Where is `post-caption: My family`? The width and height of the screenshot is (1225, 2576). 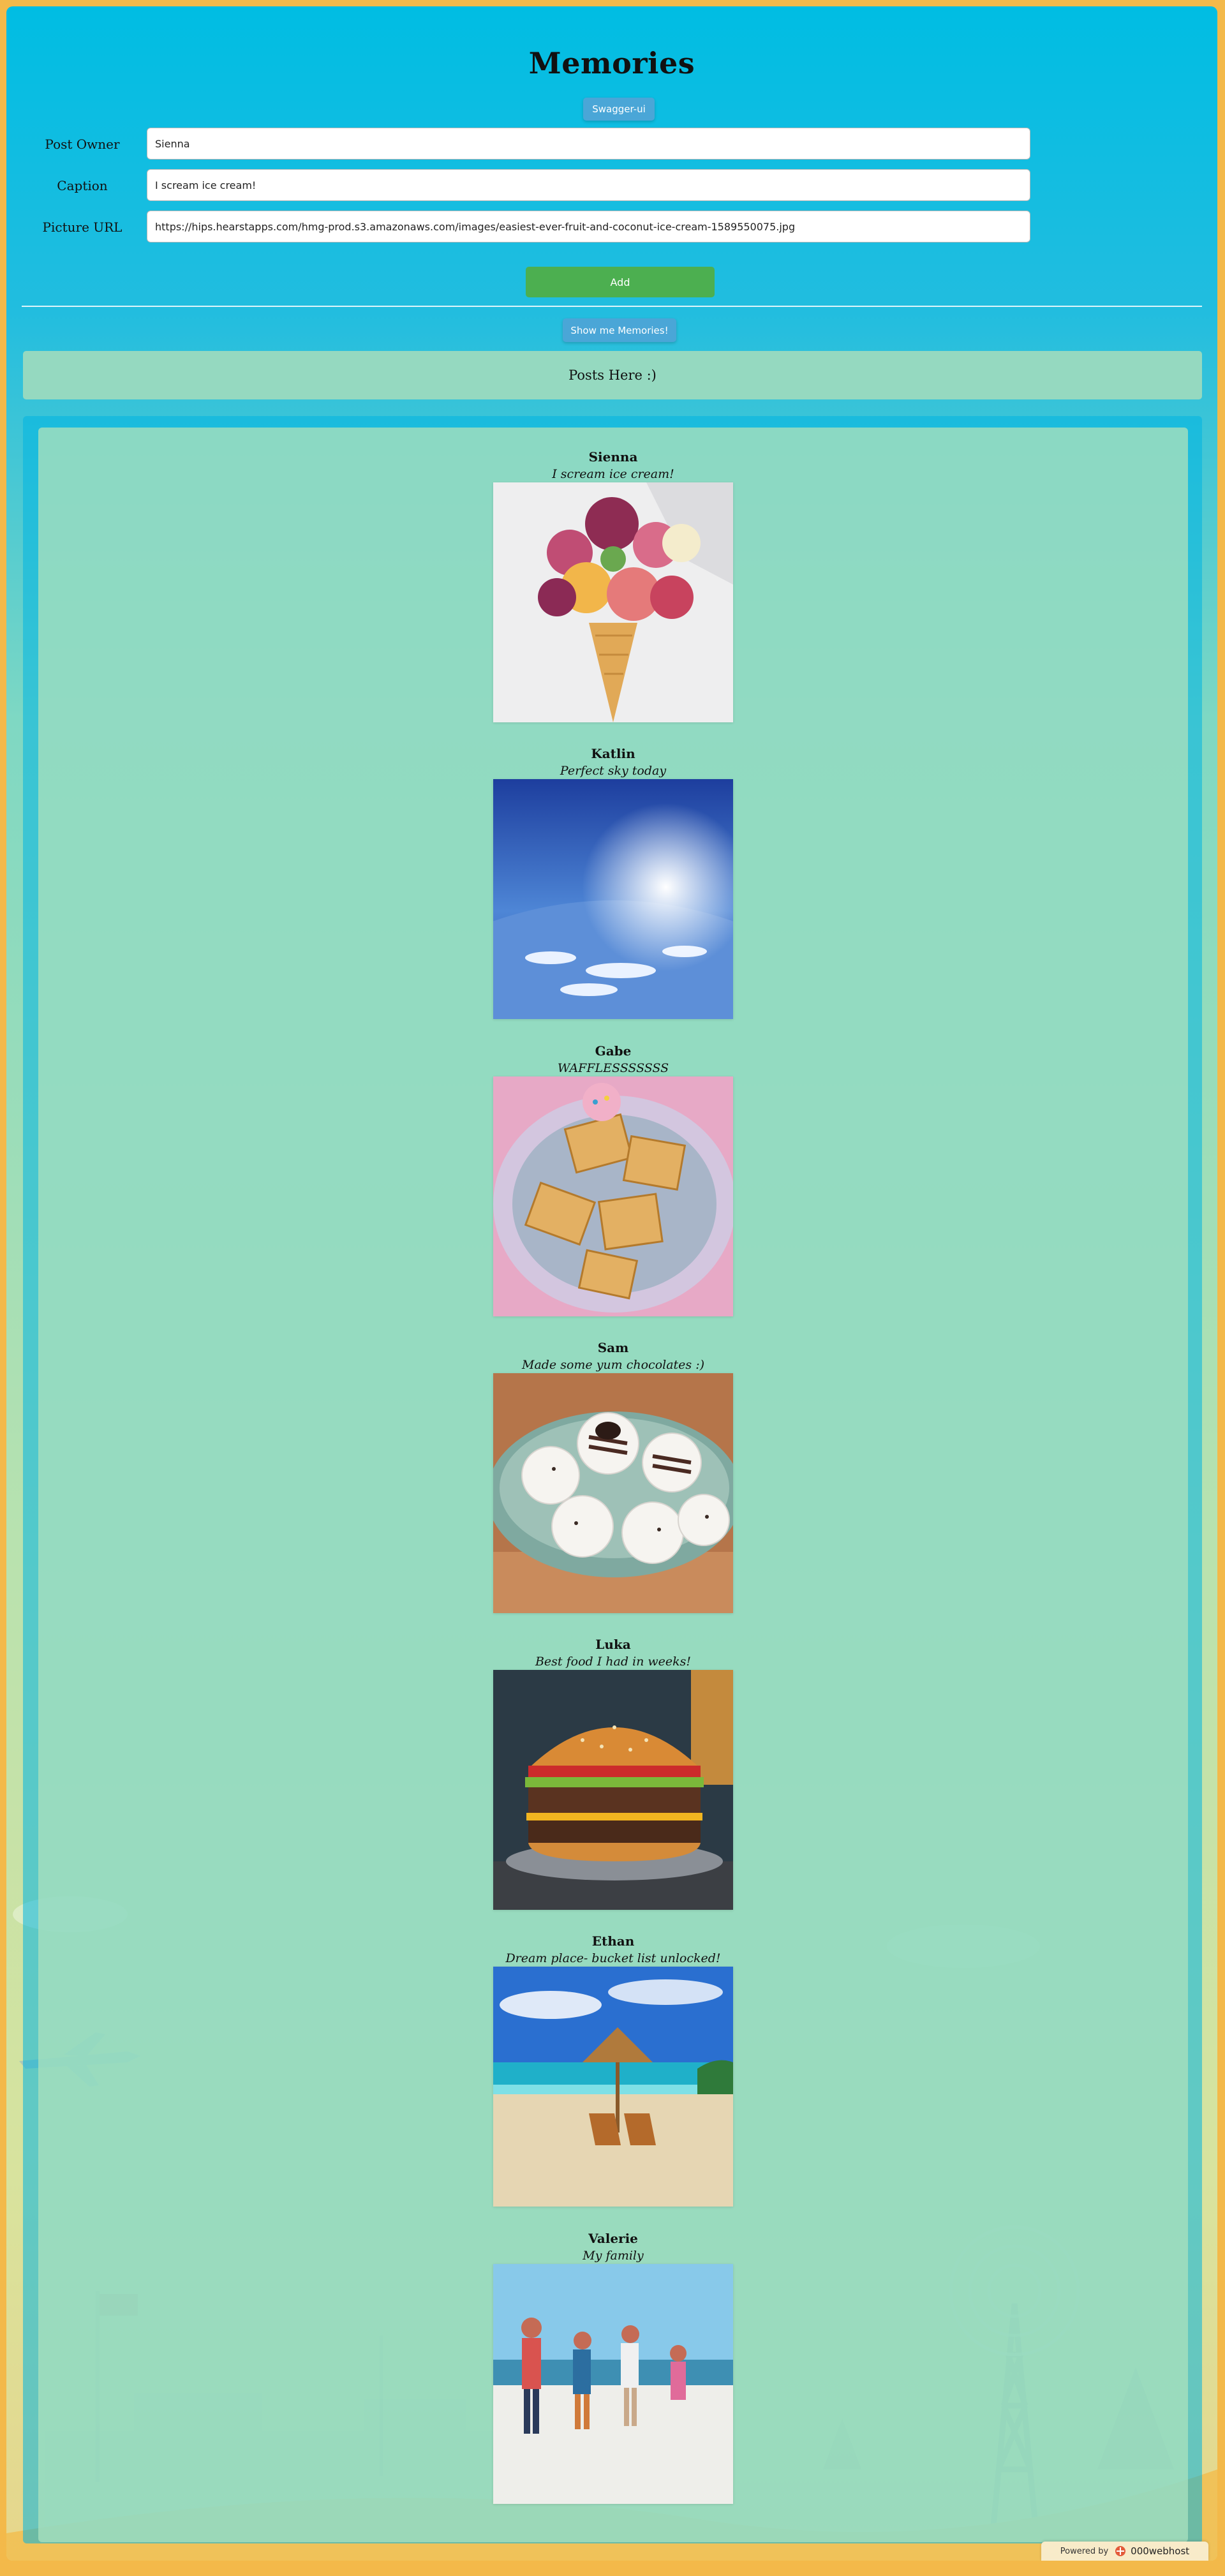 post-caption: My family is located at coordinates (613, 2256).